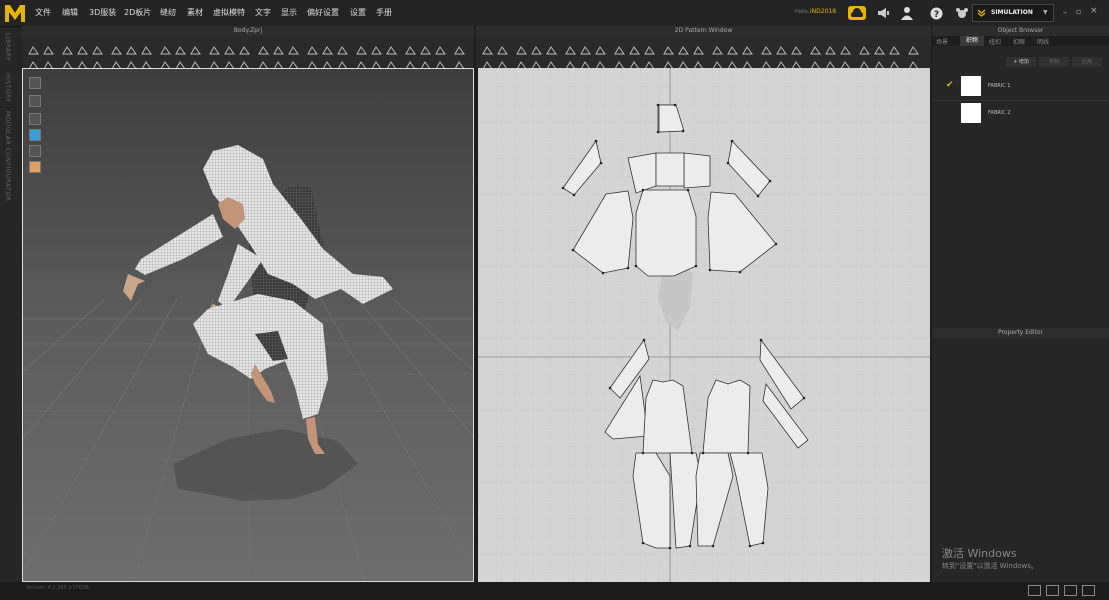 This screenshot has width=1109, height=600. What do you see at coordinates (883, 13) in the screenshot?
I see `announcement-icon` at bounding box center [883, 13].